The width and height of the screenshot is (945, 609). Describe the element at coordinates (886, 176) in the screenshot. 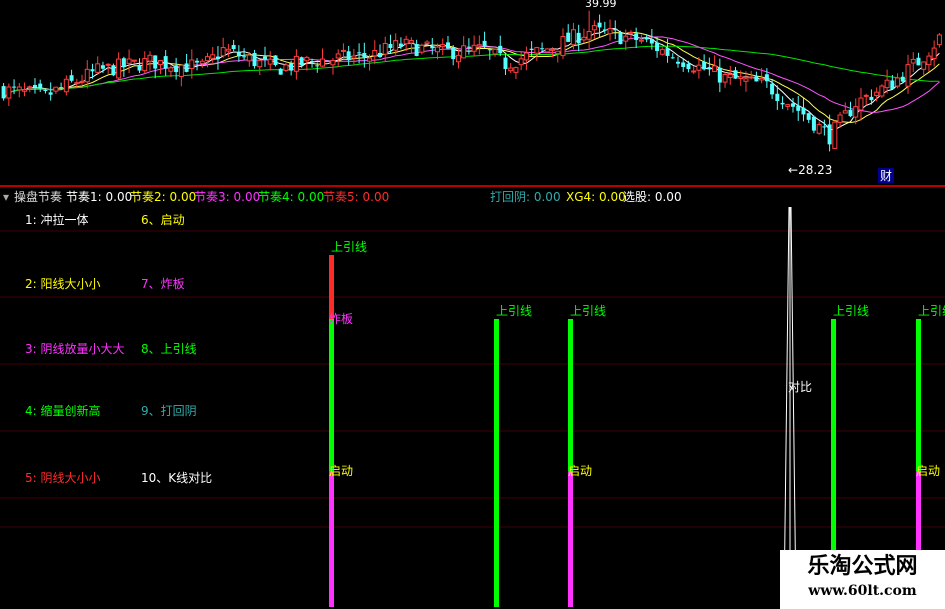

I see `finance-badge: 财` at that location.